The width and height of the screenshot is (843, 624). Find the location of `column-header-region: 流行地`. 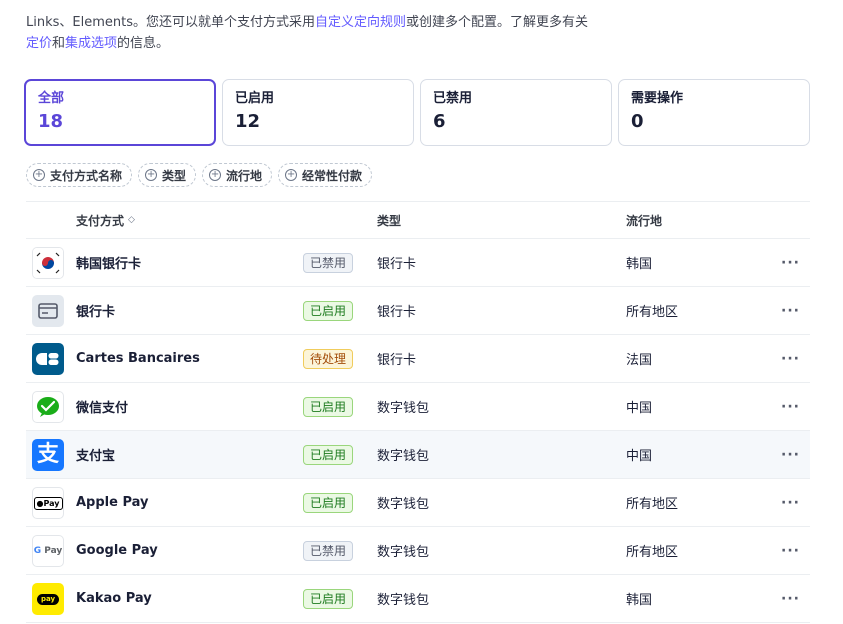

column-header-region: 流行地 is located at coordinates (644, 220).